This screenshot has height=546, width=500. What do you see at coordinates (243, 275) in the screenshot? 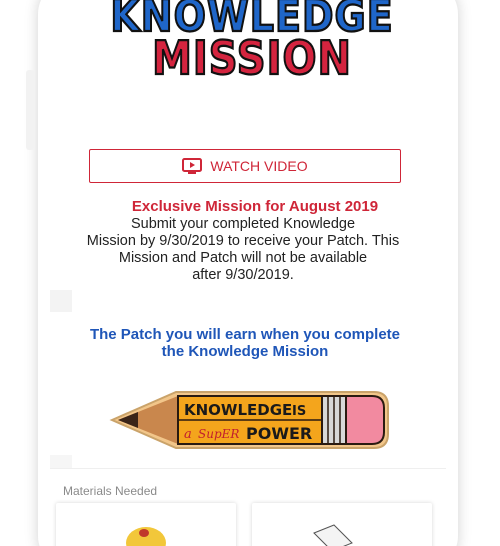
I see `mission-description-line: after 9/30/2019.` at bounding box center [243, 275].